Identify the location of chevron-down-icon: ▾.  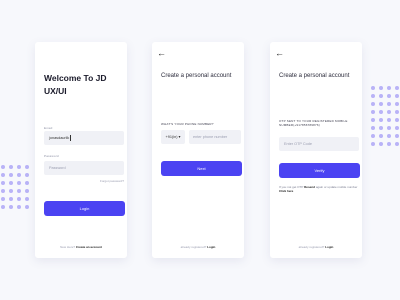
(179, 137).